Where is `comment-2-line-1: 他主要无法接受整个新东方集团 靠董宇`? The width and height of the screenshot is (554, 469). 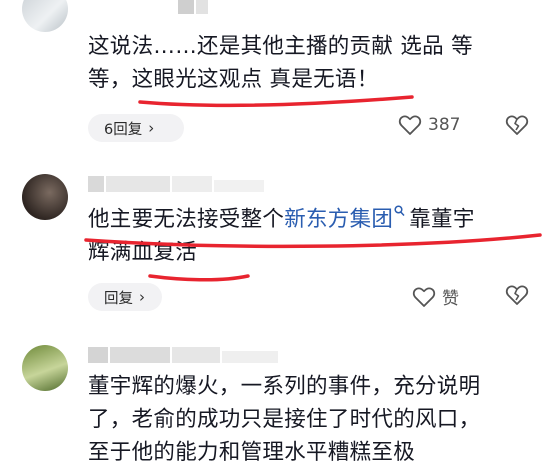 comment-2-line-1: 他主要无法接受整个新东方集团 靠董宇 is located at coordinates (313, 219).